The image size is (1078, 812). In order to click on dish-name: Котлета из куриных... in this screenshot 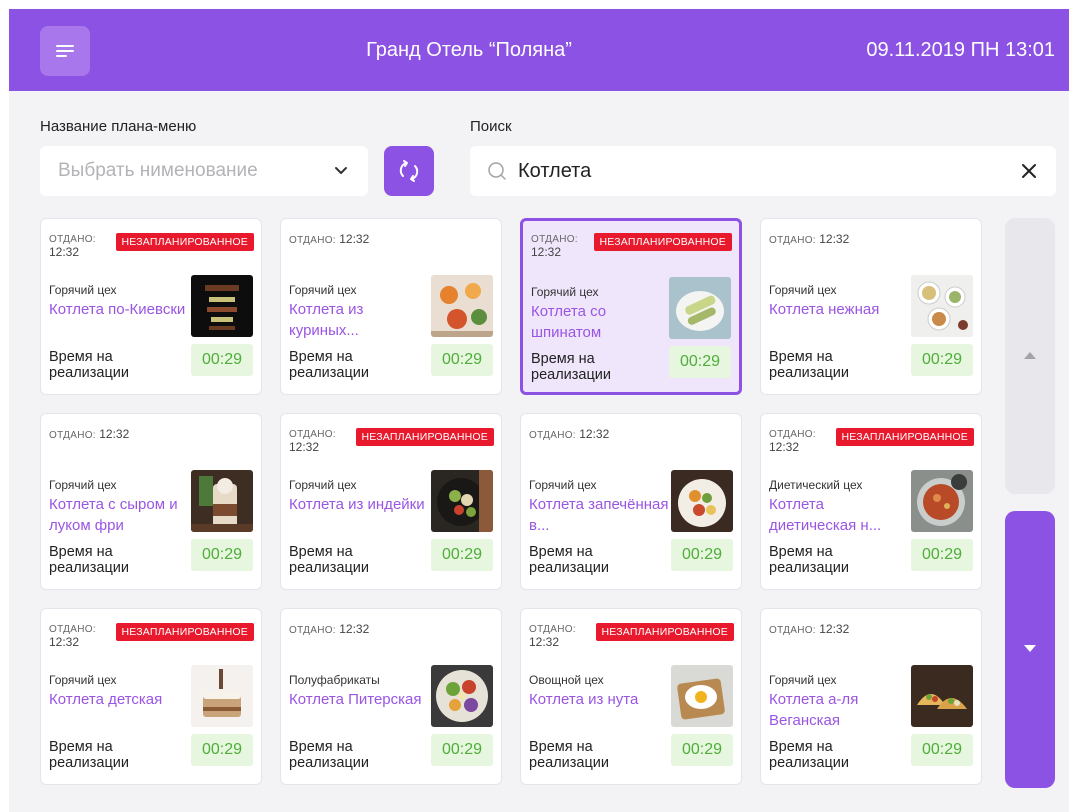, I will do `click(326, 320)`.